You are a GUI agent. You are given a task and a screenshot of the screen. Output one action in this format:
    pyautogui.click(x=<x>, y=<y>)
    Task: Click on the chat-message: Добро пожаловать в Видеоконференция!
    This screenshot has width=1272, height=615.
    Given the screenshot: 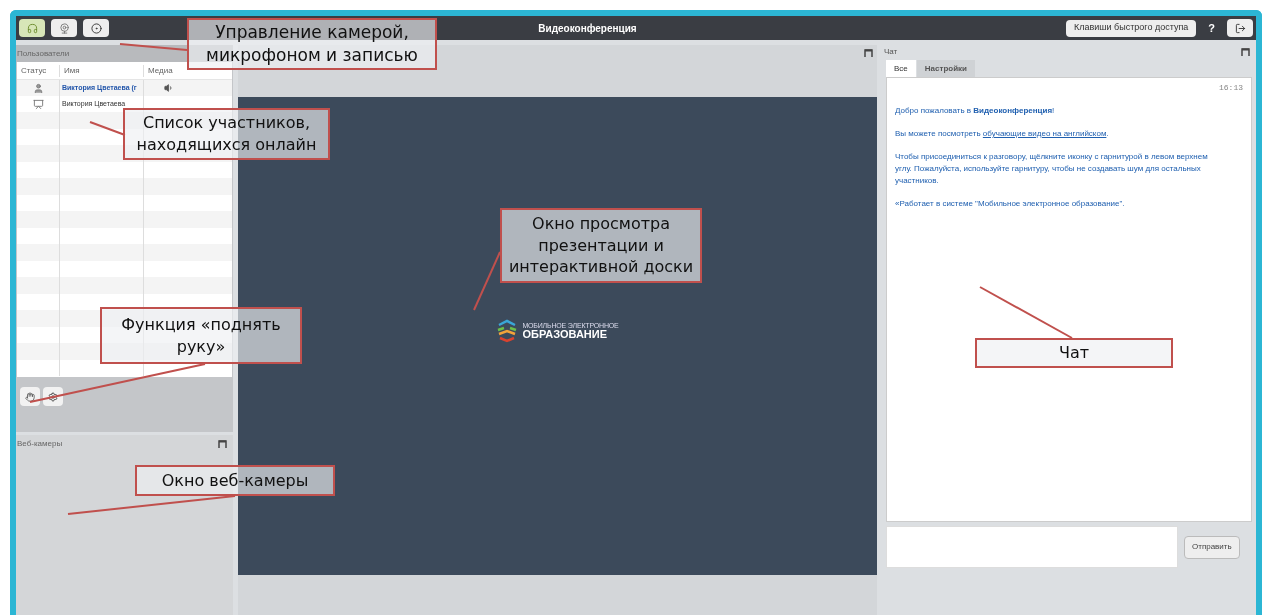 What is the action you would take?
    pyautogui.click(x=975, y=111)
    